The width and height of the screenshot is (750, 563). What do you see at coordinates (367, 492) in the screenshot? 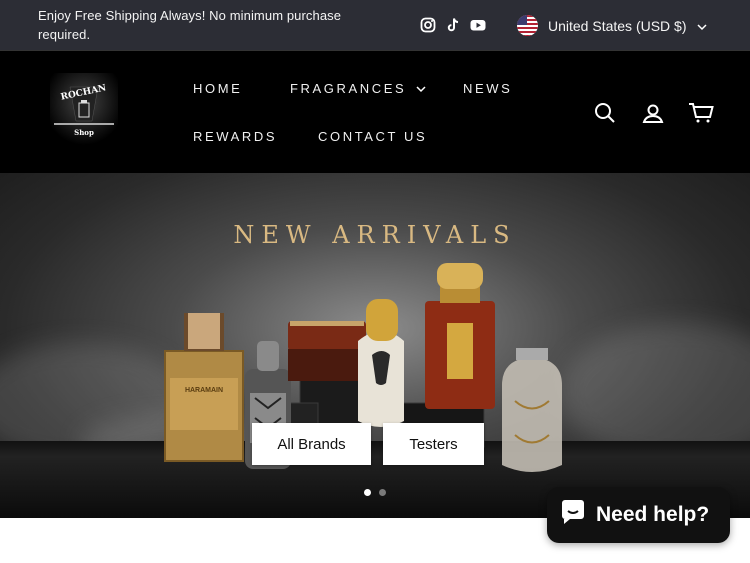
I see `slide-dot-active` at bounding box center [367, 492].